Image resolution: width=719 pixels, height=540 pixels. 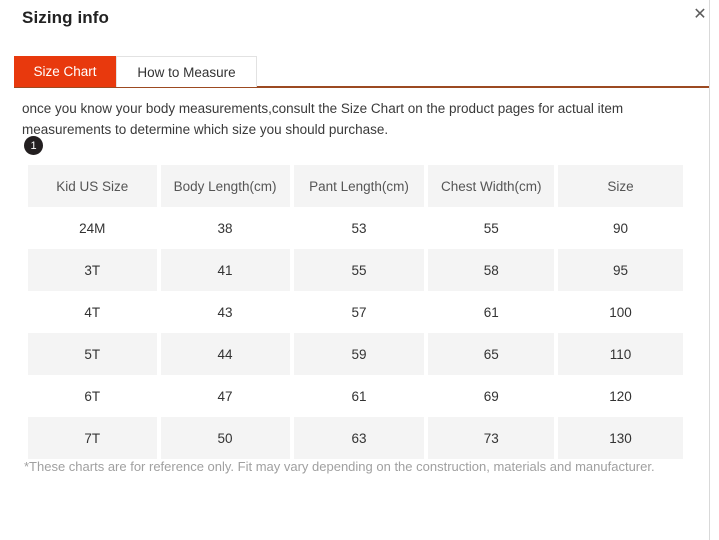 I want to click on tab-size-chart: Size Chart, so click(x=65, y=71).